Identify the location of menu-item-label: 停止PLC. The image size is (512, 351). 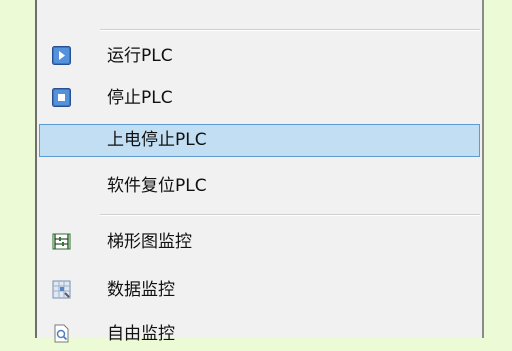
(140, 98).